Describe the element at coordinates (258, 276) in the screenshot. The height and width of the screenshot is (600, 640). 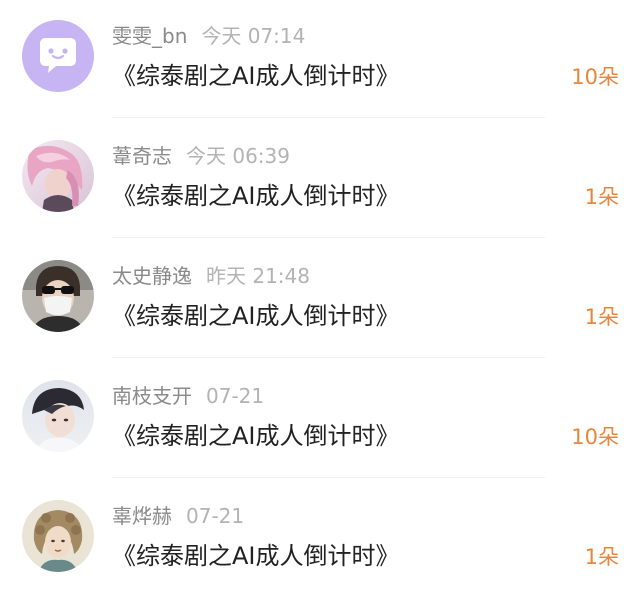
I see `timestamp: 昨天 21:48` at that location.